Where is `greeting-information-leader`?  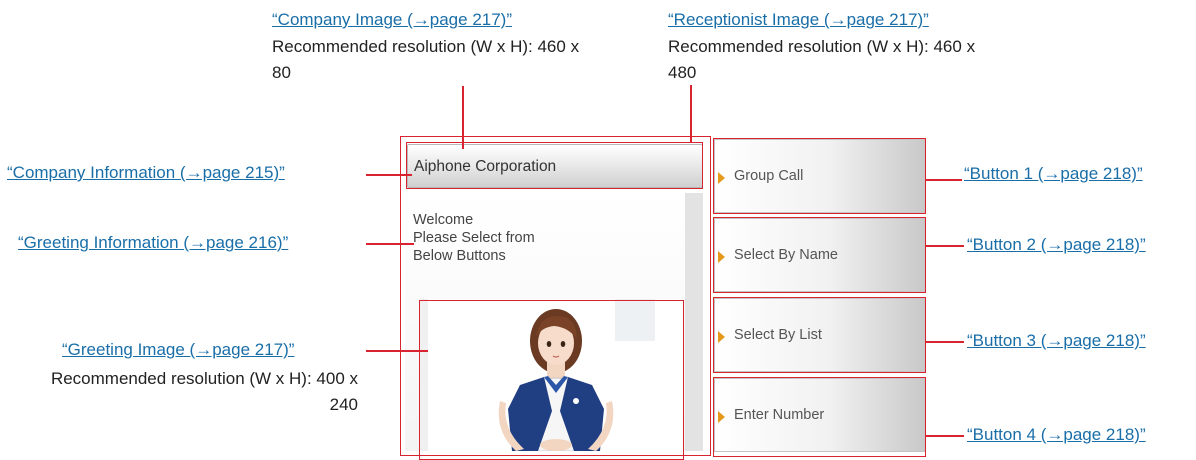
greeting-information-leader is located at coordinates (390, 244).